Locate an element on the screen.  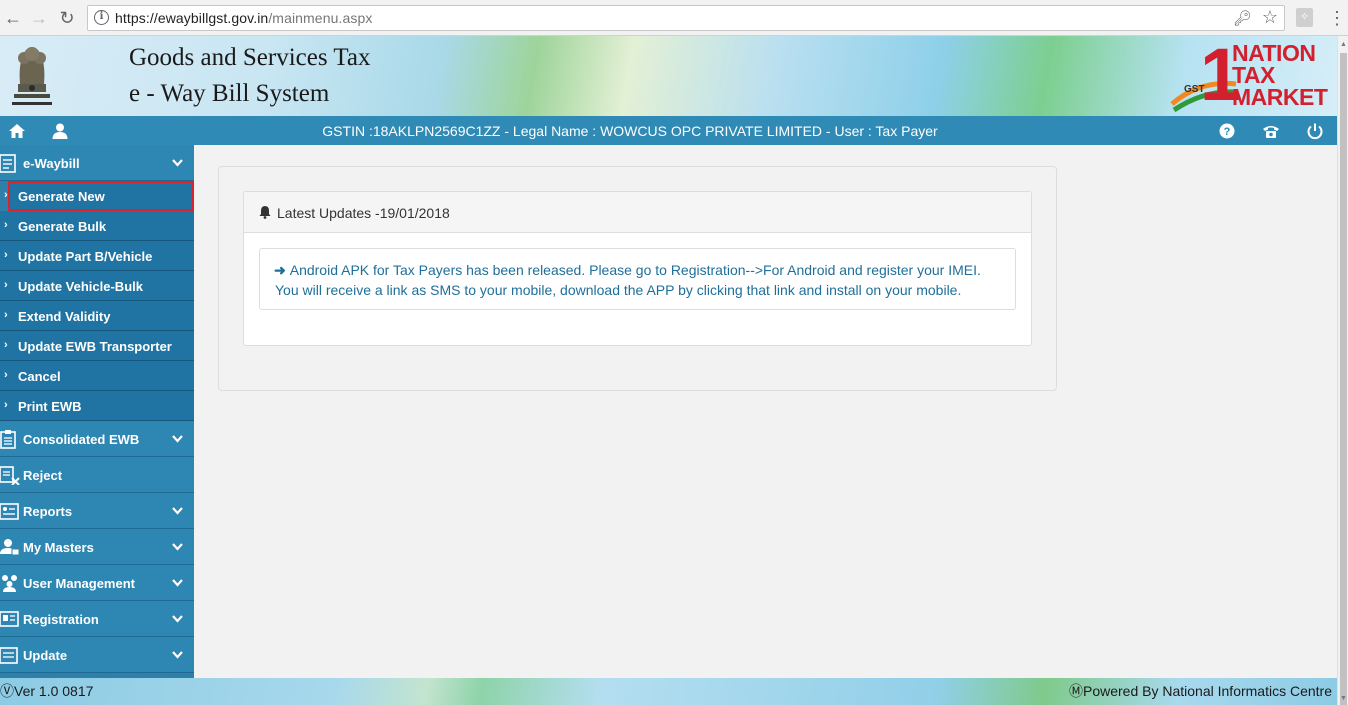
scroll-up-icon: ▲ is located at coordinates (1343, 44).